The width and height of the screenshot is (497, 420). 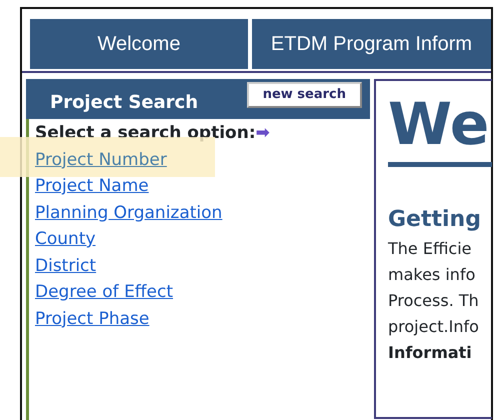 What do you see at coordinates (101, 159) in the screenshot?
I see `search-option-link: Project Number` at bounding box center [101, 159].